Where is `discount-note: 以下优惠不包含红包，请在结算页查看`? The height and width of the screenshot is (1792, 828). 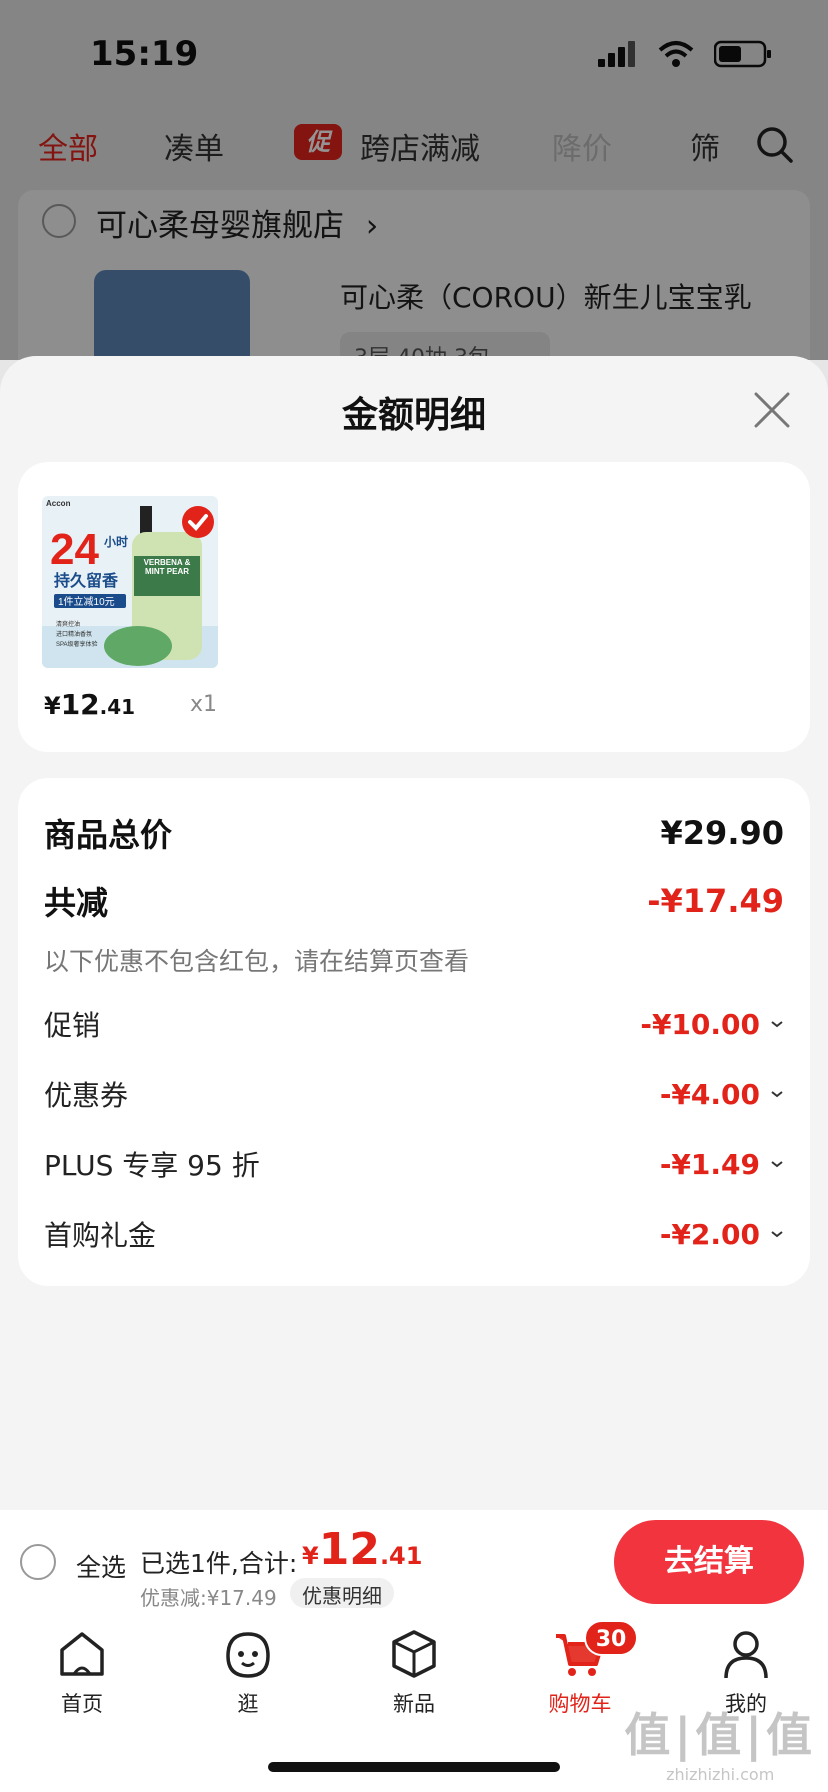
discount-note: 以下优惠不包含红包，请在结算页查看 is located at coordinates (257, 961).